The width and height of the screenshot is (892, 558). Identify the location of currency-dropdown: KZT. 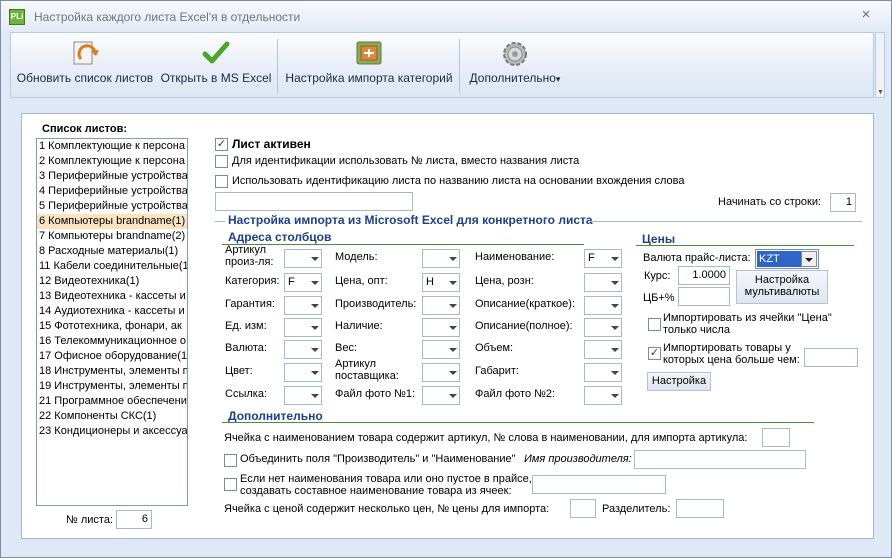
(787, 259).